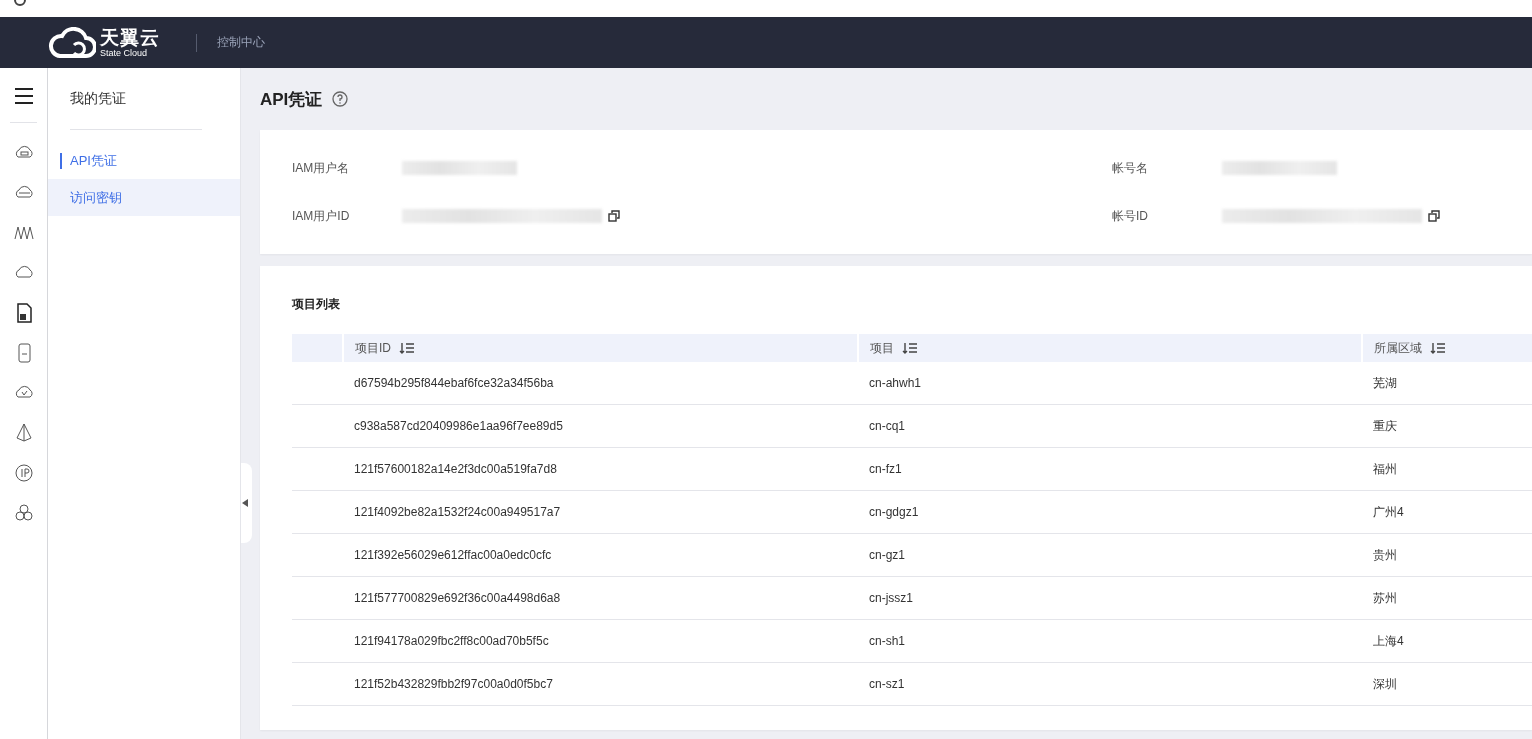 The width and height of the screenshot is (1532, 739). What do you see at coordinates (1110, 383) in the screenshot?
I see `table-cell: cn-ahwh1` at bounding box center [1110, 383].